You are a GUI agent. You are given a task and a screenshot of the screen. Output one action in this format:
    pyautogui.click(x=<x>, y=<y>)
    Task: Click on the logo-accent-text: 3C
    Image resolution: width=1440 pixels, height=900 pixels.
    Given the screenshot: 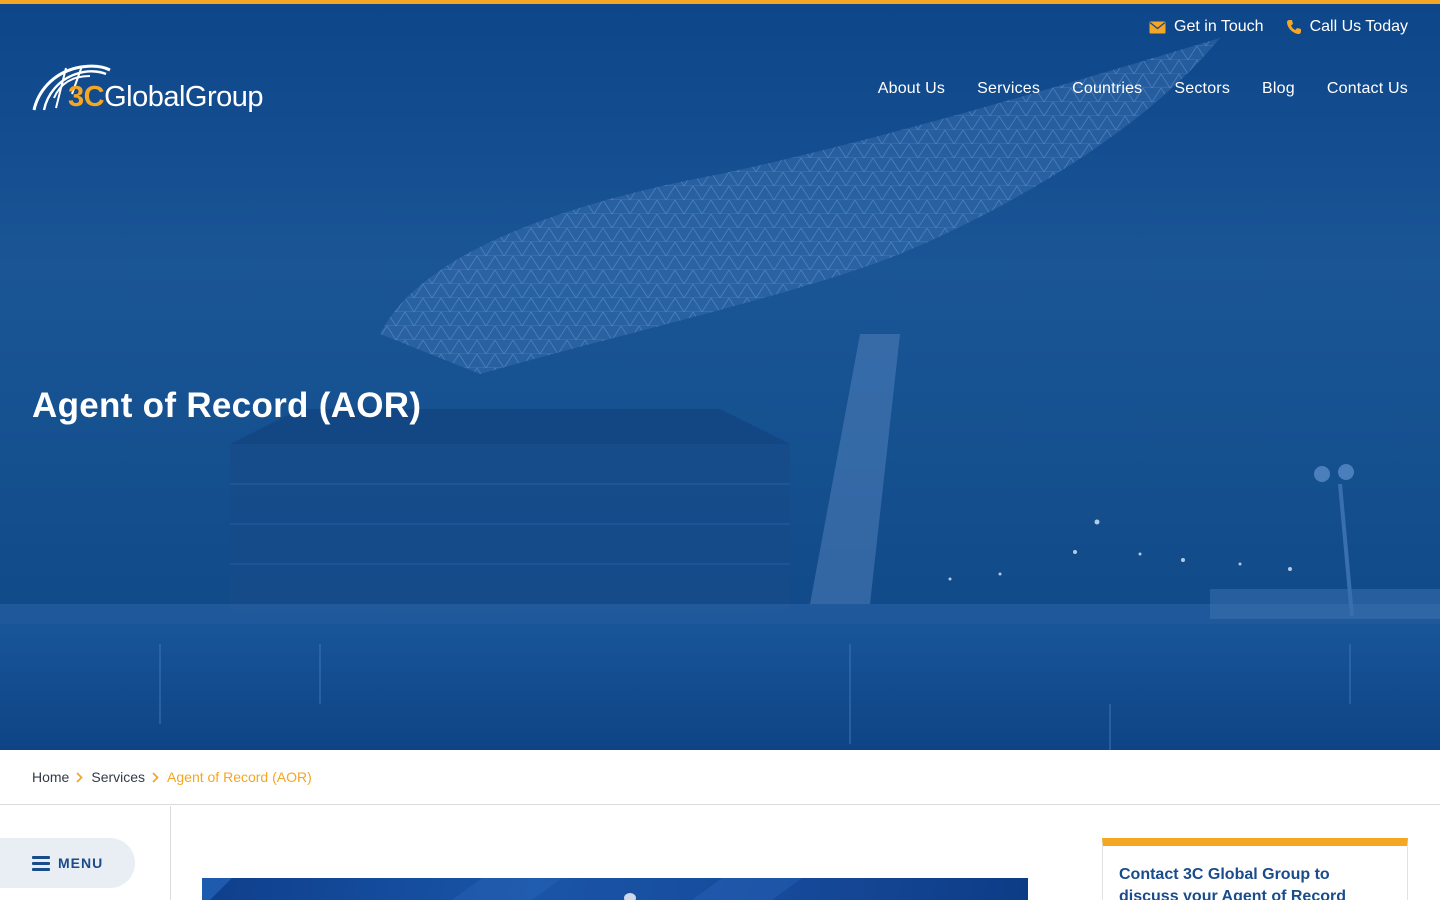 What is the action you would take?
    pyautogui.click(x=86, y=97)
    